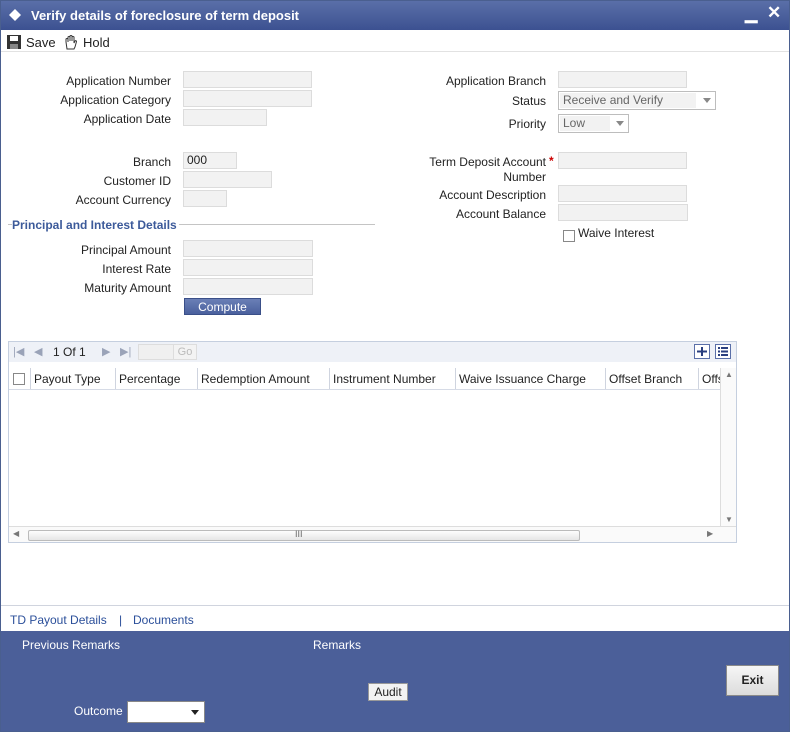 Image resolution: width=790 pixels, height=732 pixels. Describe the element at coordinates (774, 13) in the screenshot. I see `close-button: ✕` at that location.